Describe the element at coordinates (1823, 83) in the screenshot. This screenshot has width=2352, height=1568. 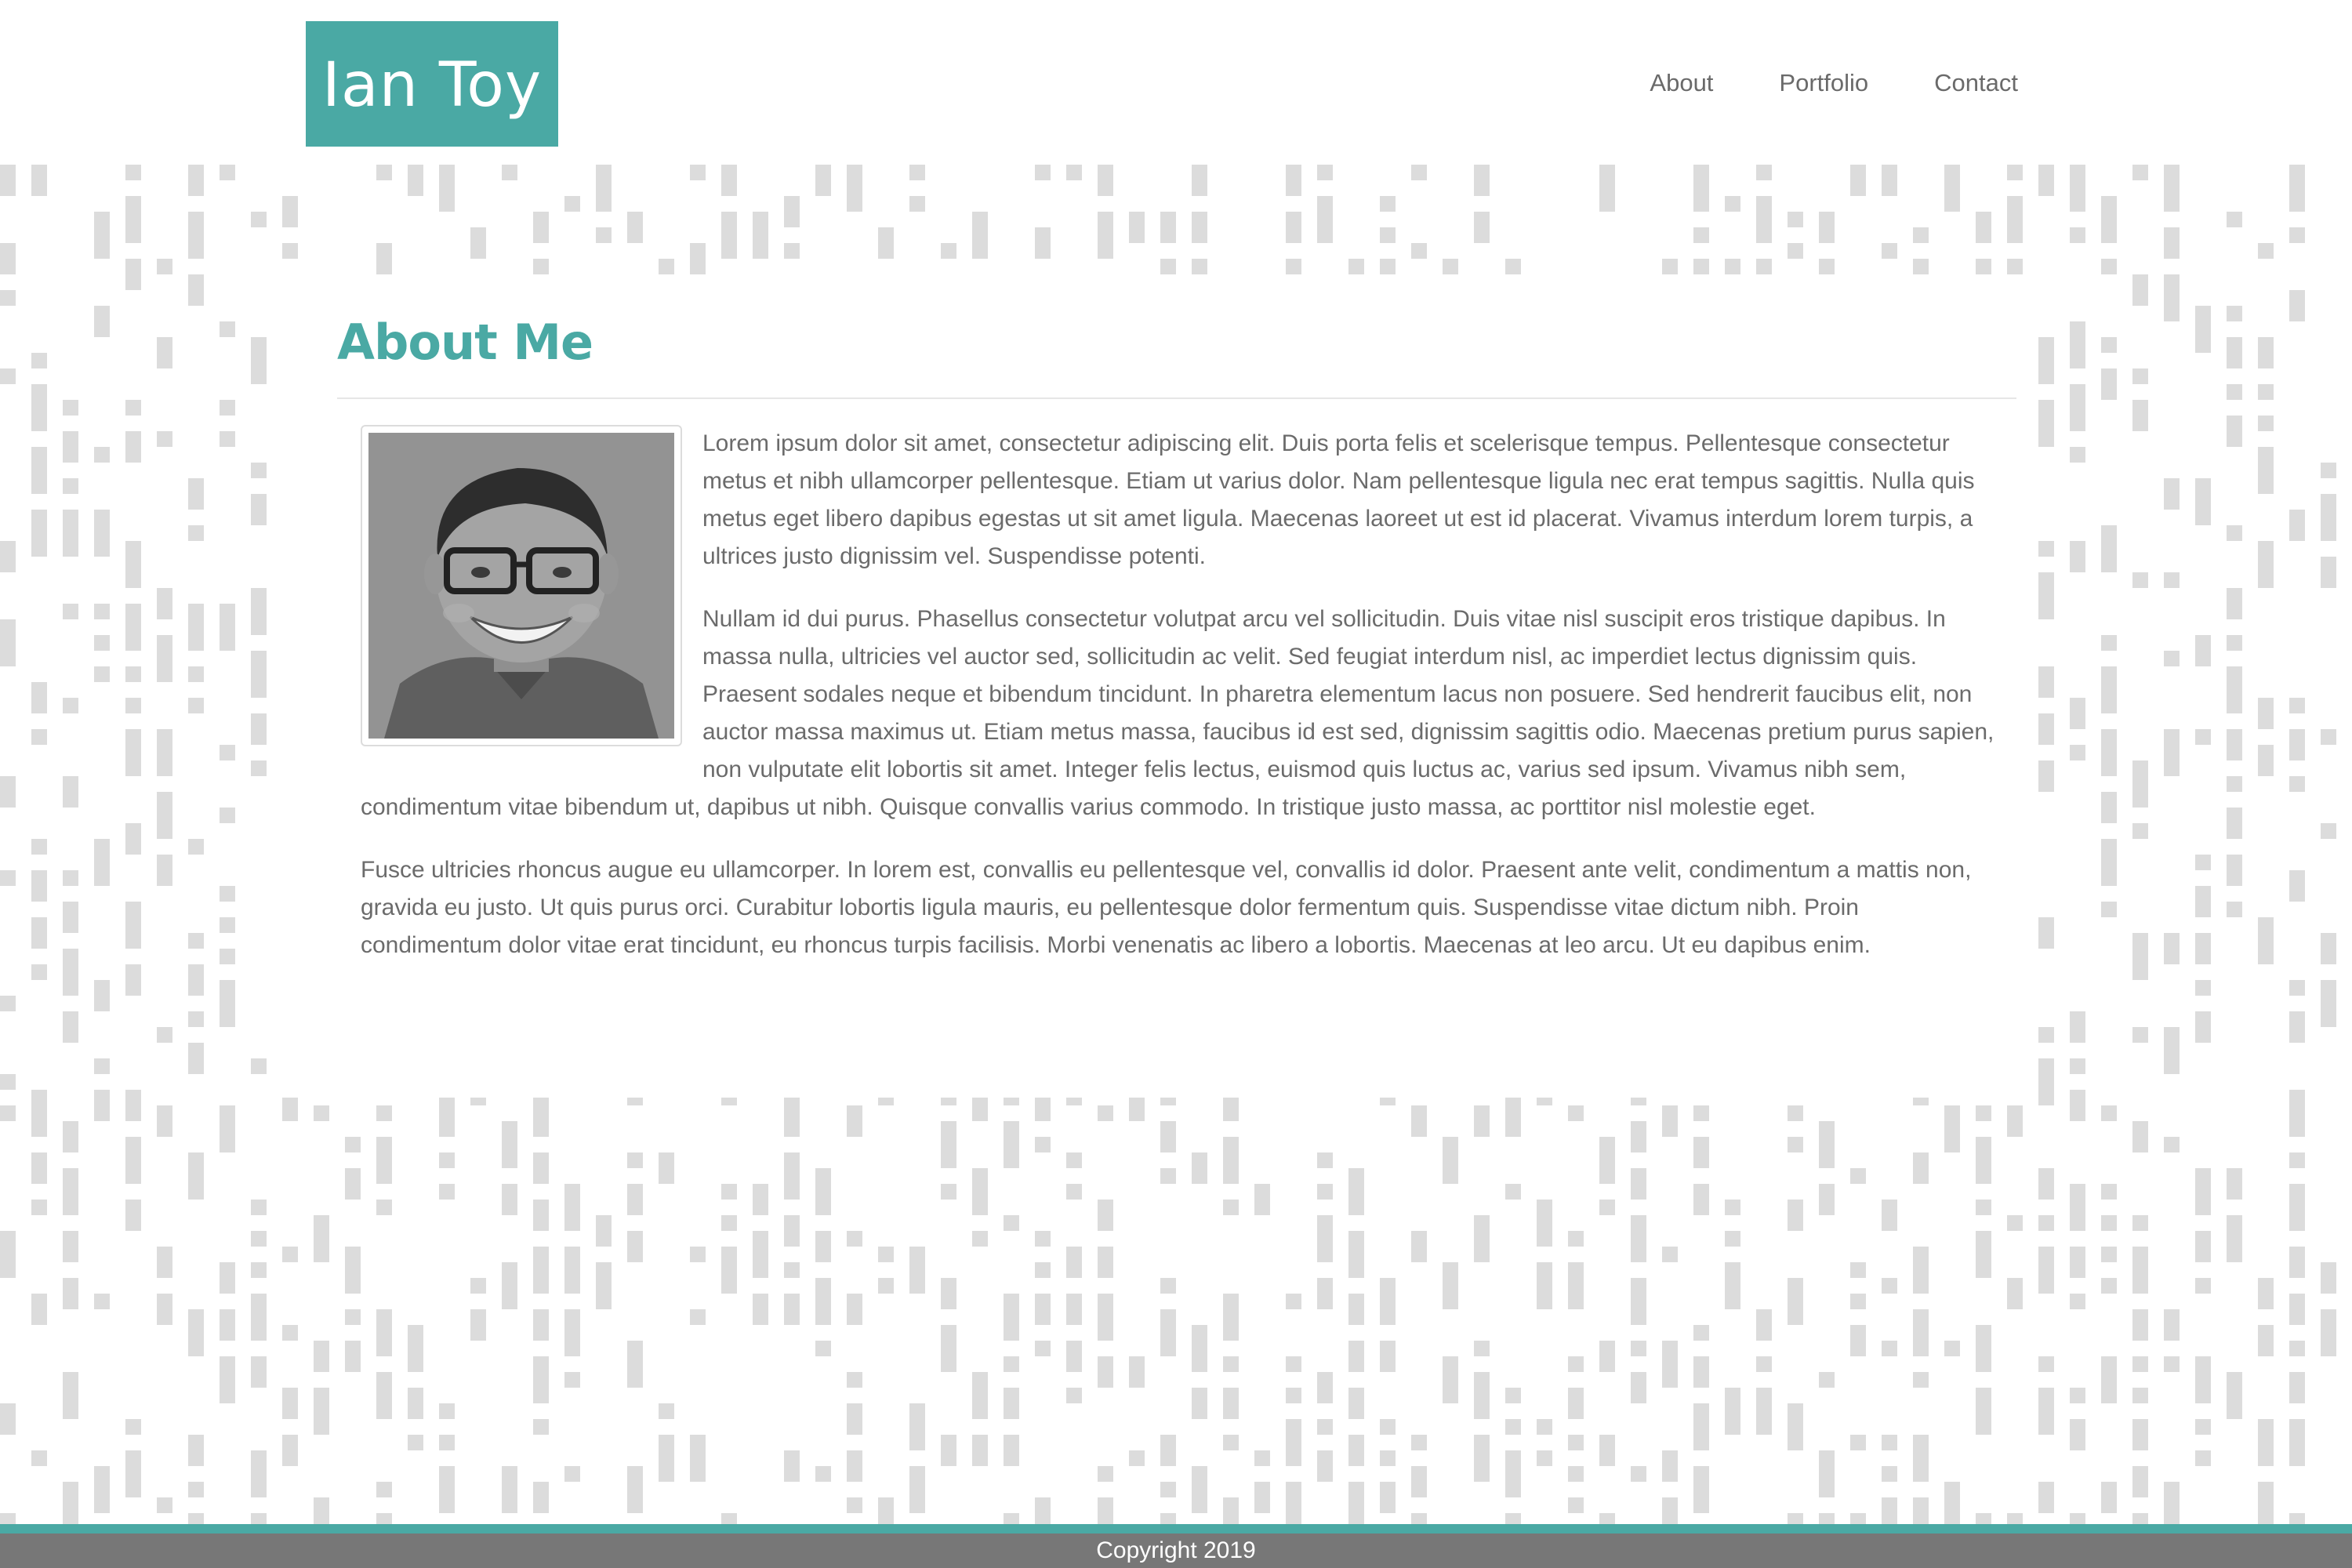
I see `nav-portfolio: Portfolio` at that location.